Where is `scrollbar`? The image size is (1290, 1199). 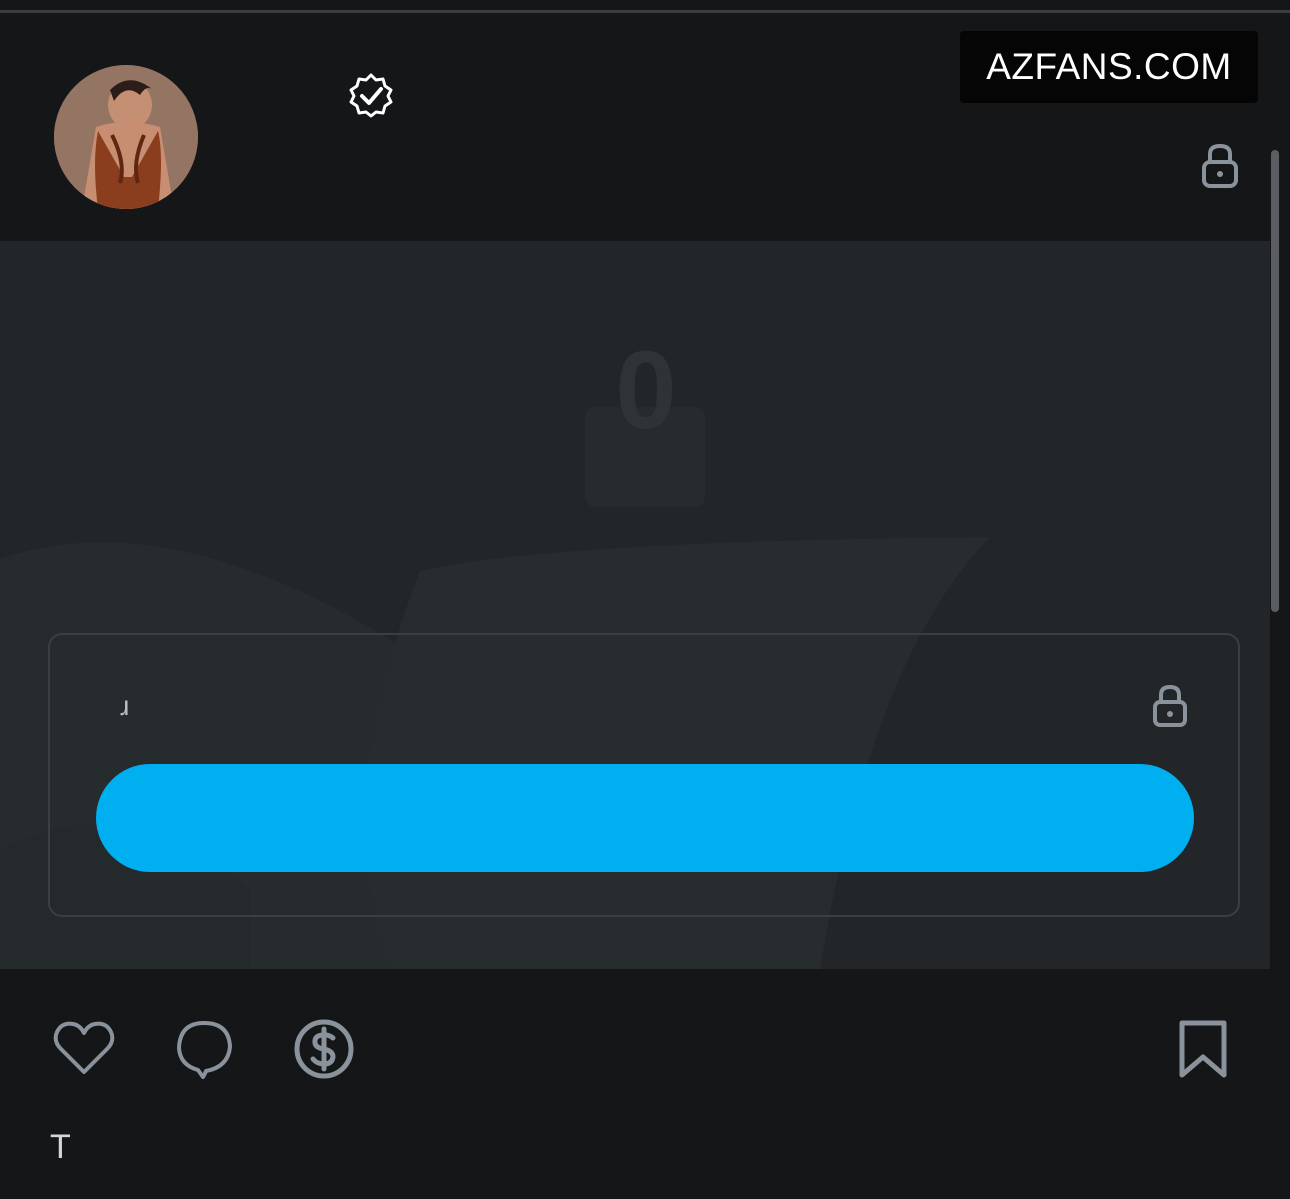
scrollbar is located at coordinates (1275, 381).